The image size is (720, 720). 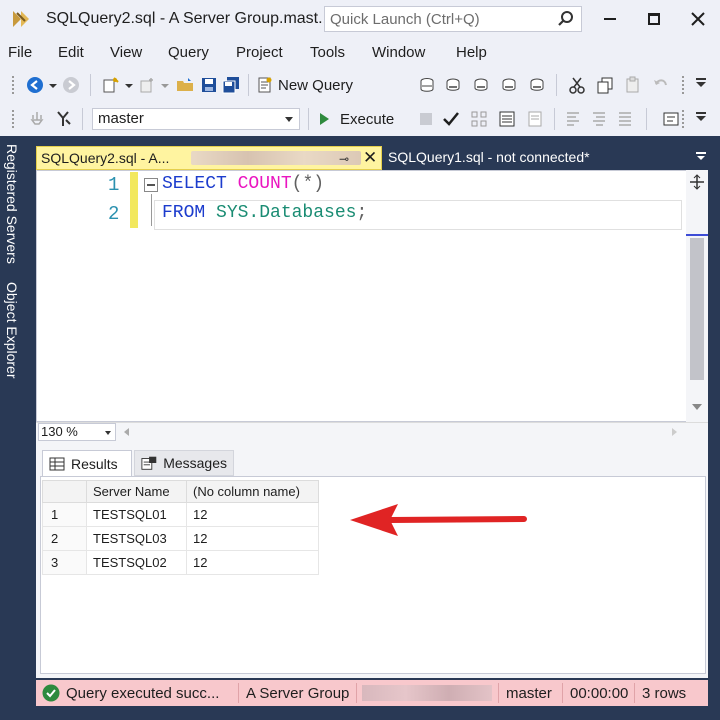 What do you see at coordinates (605, 85) in the screenshot?
I see `copy-icon` at bounding box center [605, 85].